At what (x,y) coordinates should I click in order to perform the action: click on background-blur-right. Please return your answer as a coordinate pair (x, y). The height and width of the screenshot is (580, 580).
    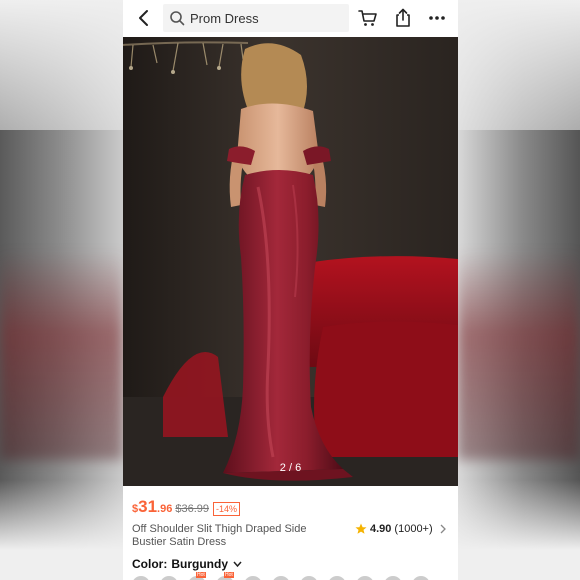
    Looking at the image, I should click on (518, 355).